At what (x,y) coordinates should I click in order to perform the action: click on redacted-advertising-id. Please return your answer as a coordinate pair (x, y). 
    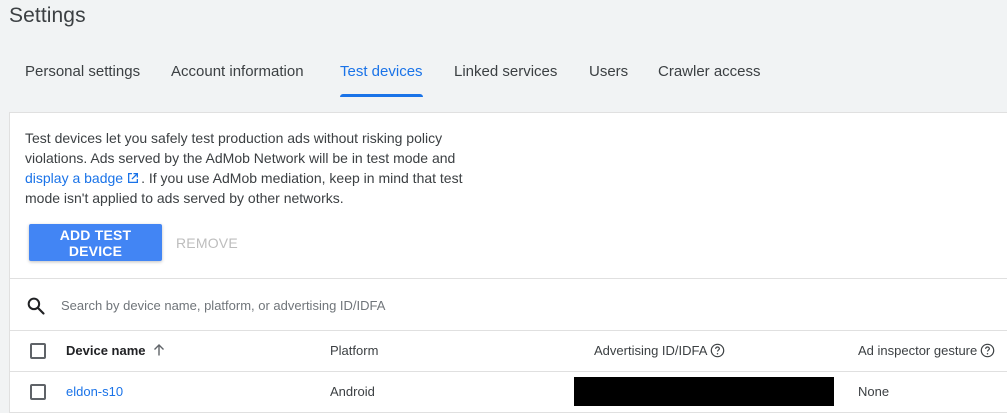
    Looking at the image, I should click on (704, 391).